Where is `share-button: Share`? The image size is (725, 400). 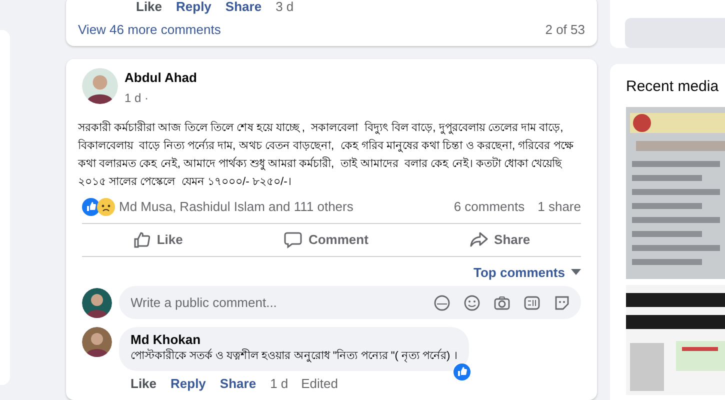 share-button: Share is located at coordinates (500, 240).